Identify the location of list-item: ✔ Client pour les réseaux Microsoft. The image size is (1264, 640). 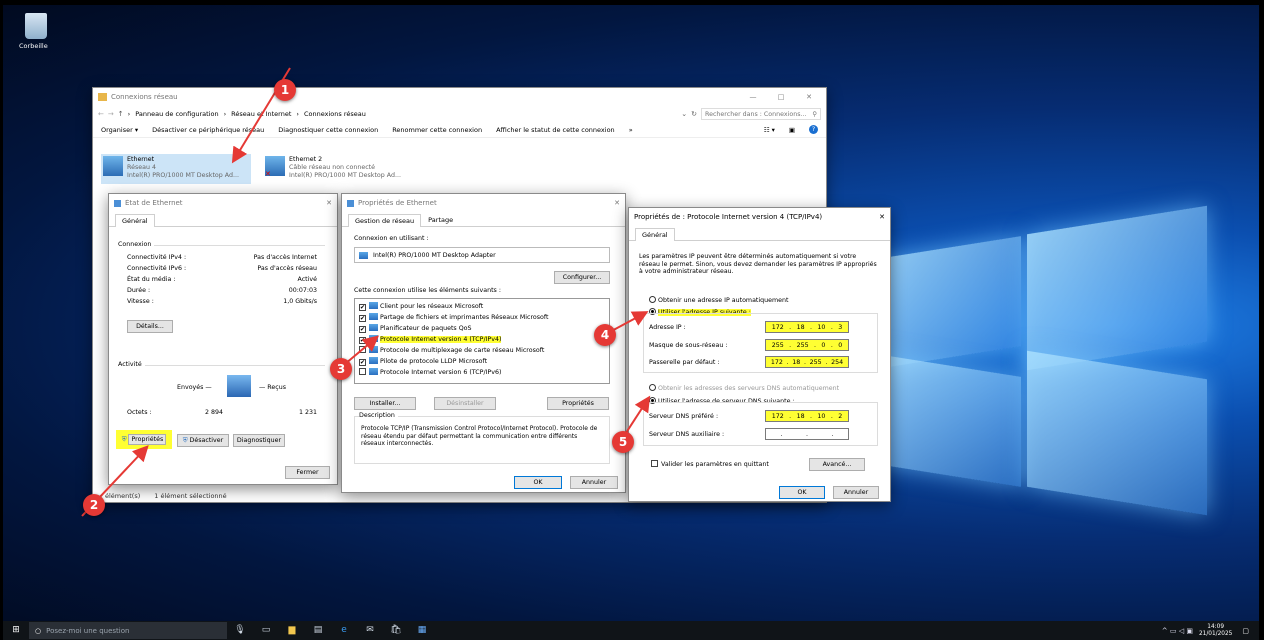
(482, 306).